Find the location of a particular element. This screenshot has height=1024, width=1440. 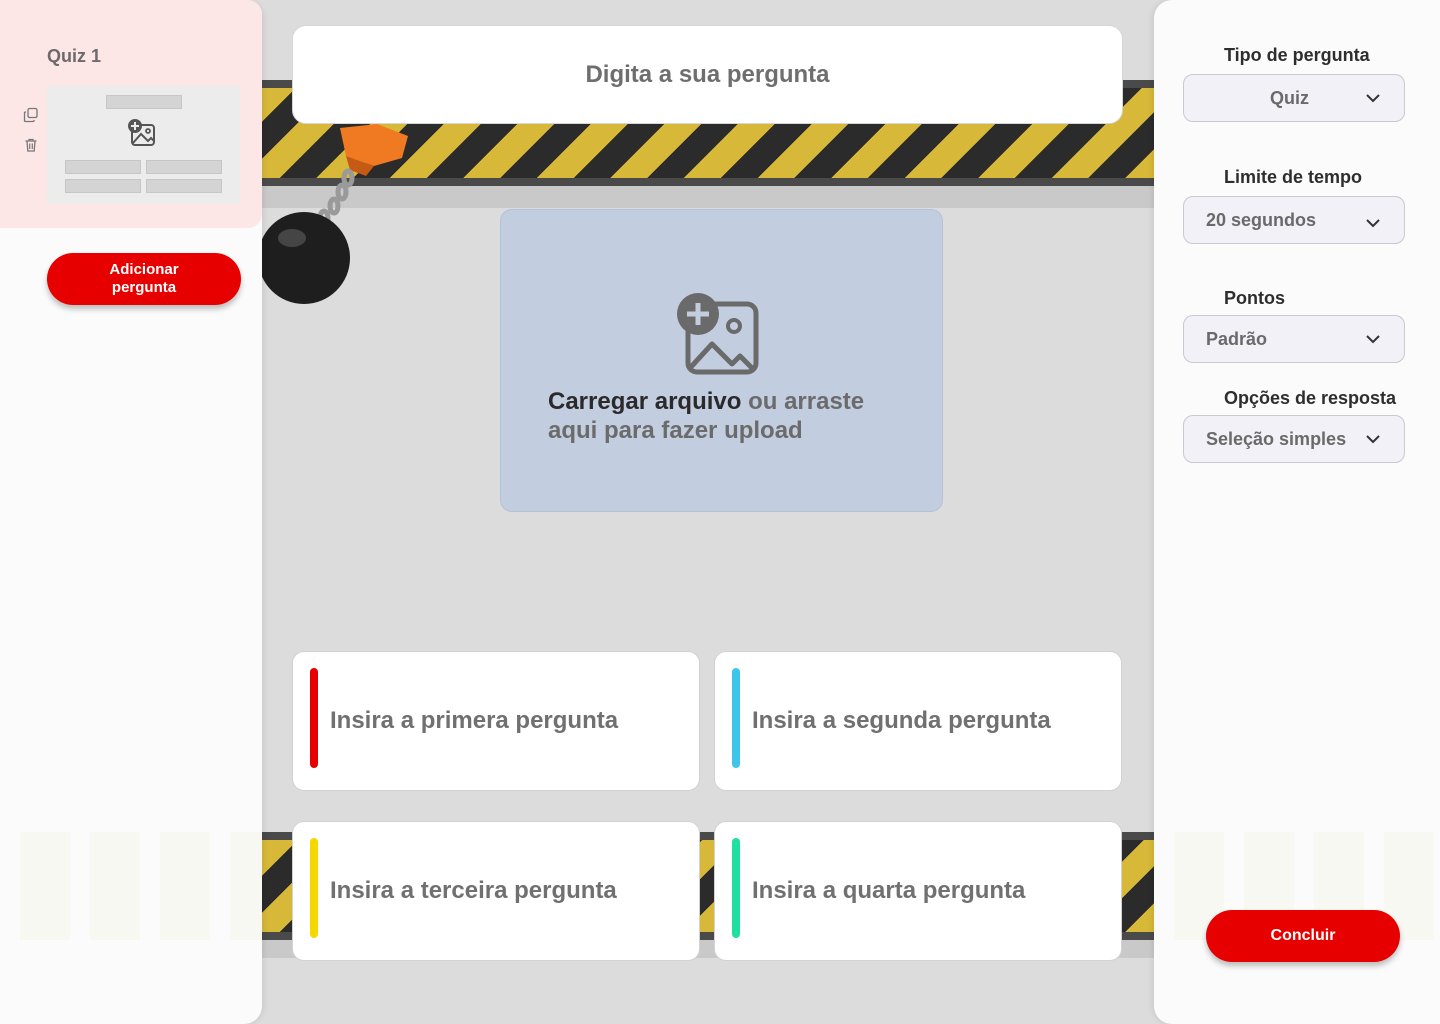

question-type-label: Tipo de pergunta is located at coordinates (1297, 55).